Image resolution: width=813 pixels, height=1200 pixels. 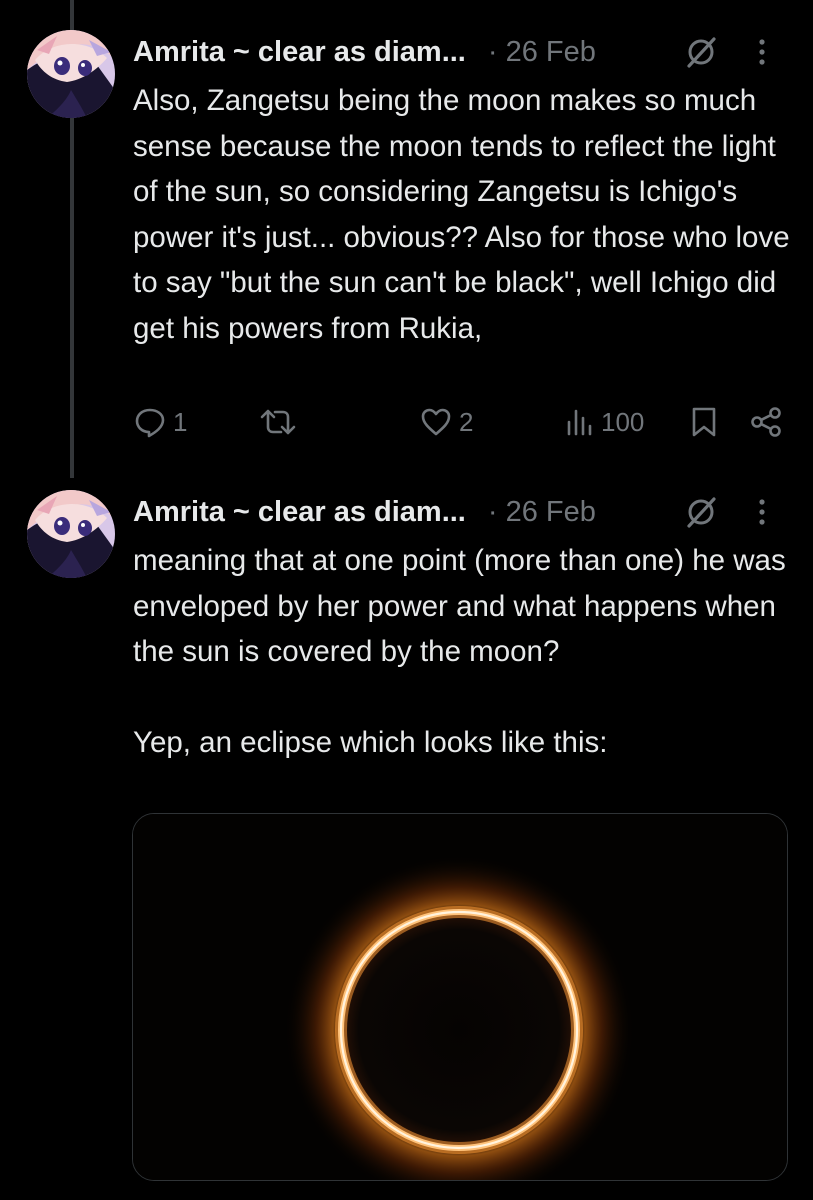 I want to click on share-button, so click(x=766, y=422).